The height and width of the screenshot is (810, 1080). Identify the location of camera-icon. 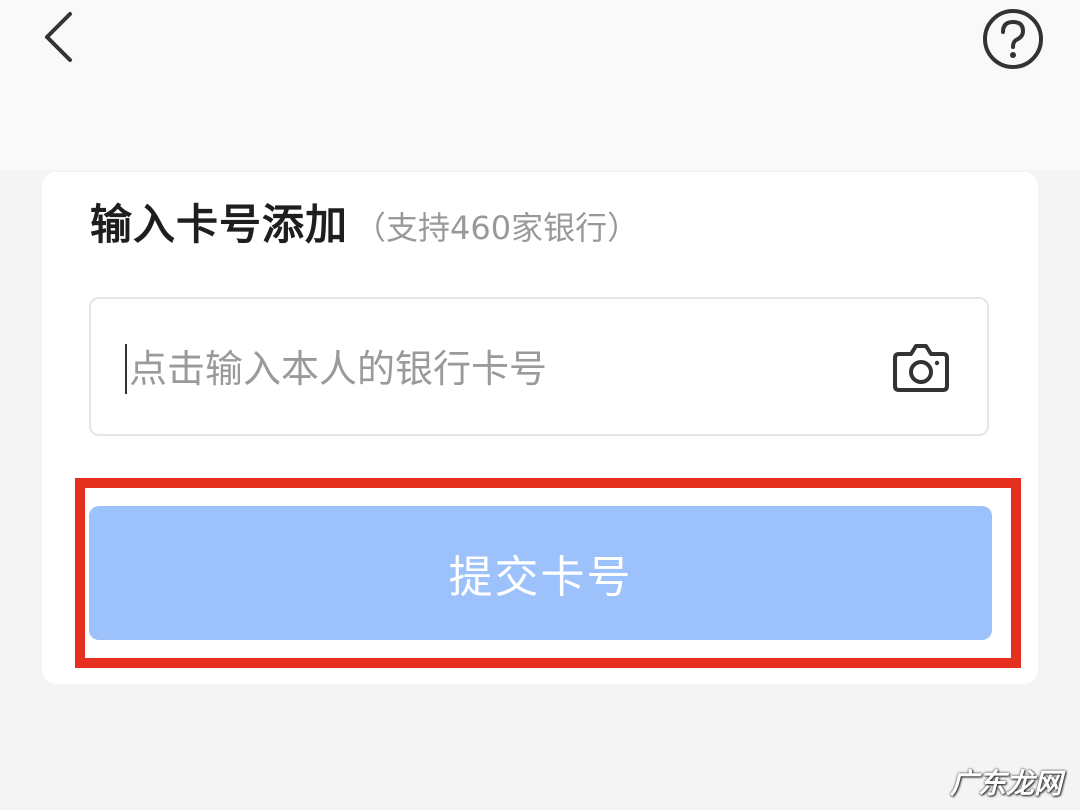
(921, 368).